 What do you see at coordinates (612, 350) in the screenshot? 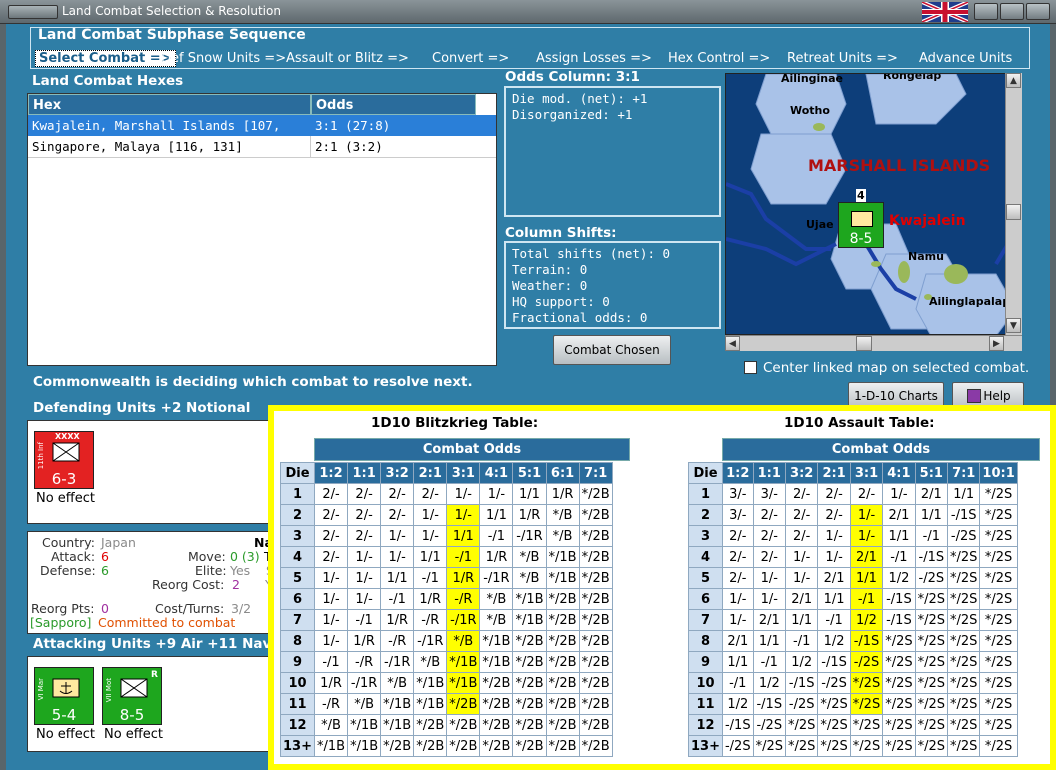
I see `combat-chosen-button: Combat Chosen` at bounding box center [612, 350].